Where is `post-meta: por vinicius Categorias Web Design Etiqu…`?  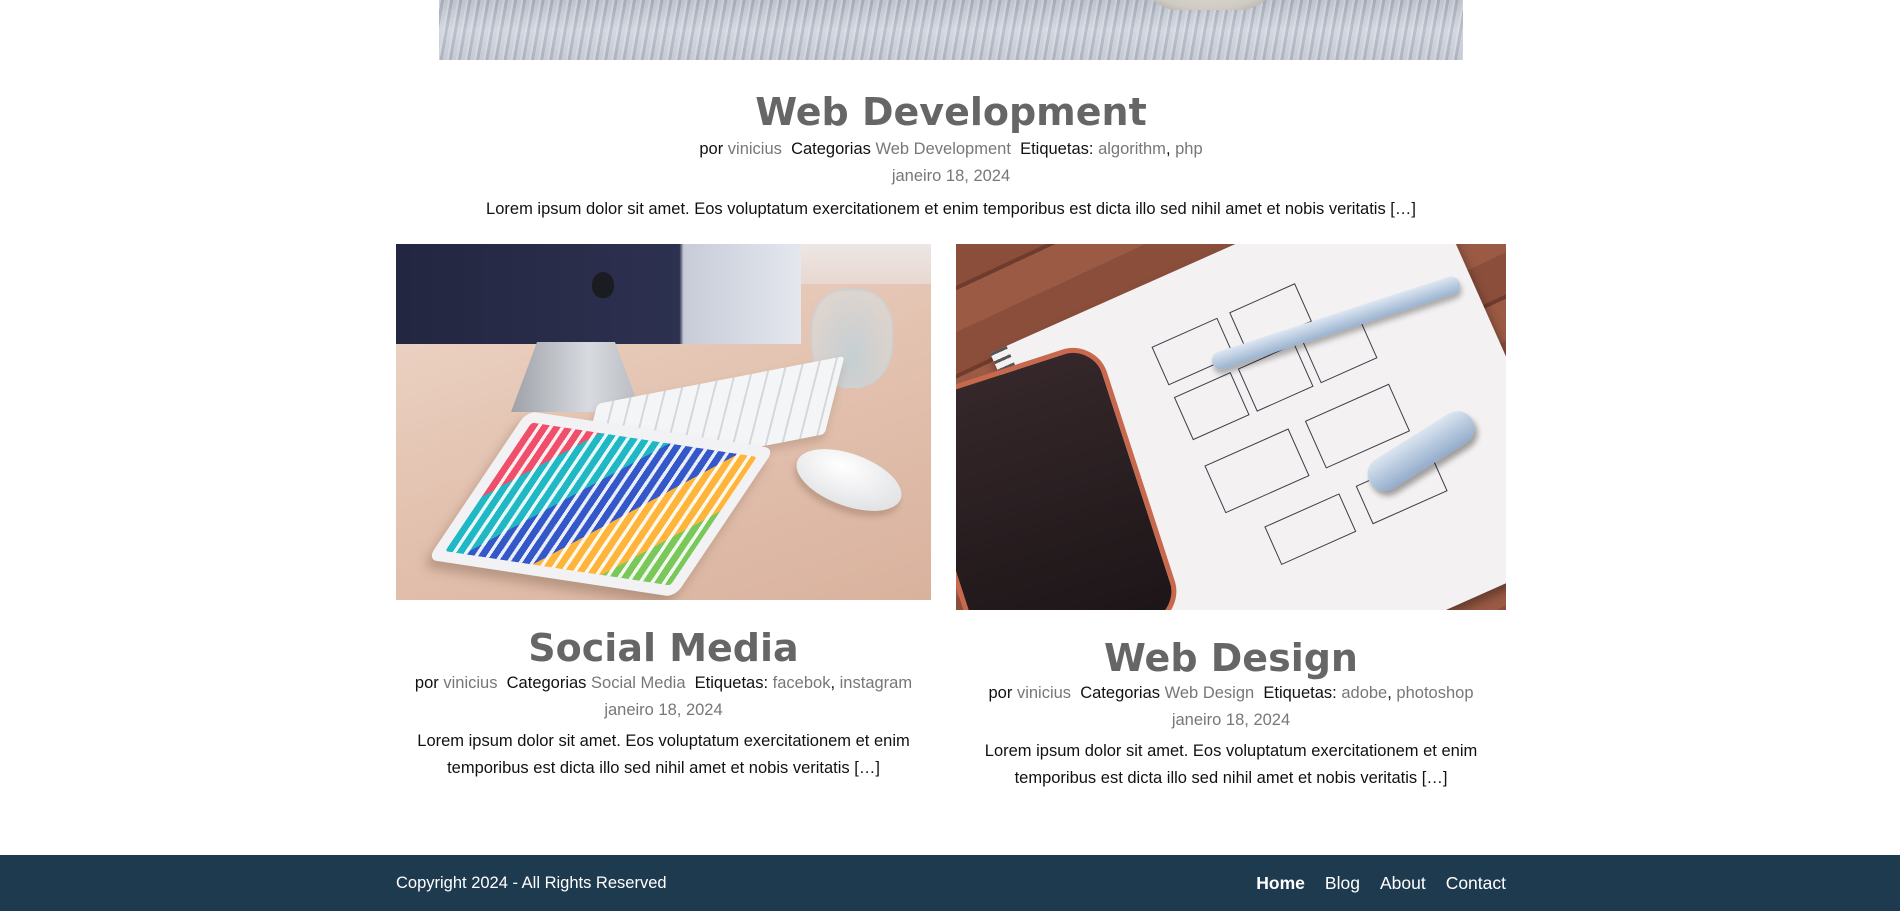
post-meta: por vinicius Categorias Web Design Etiqu… is located at coordinates (1231, 693).